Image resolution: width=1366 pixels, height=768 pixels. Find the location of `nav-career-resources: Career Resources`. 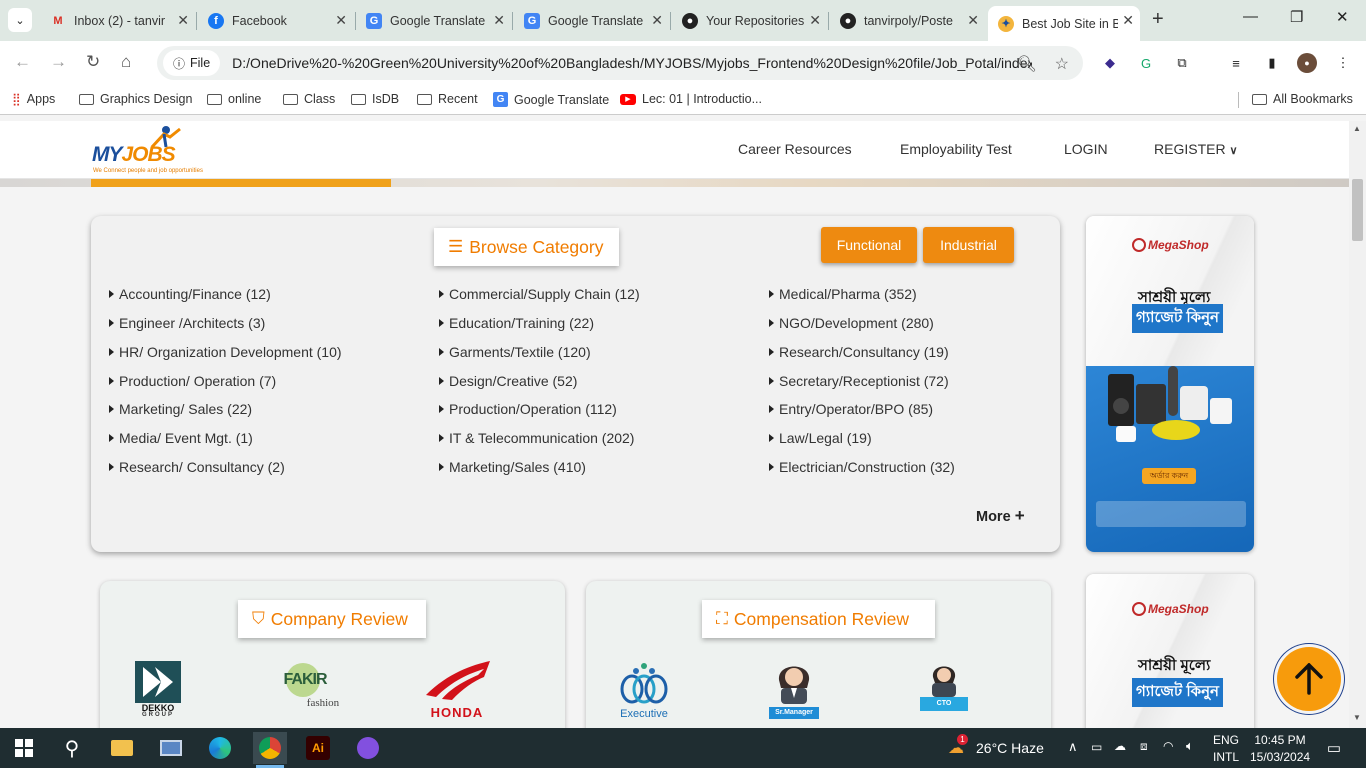

nav-career-resources: Career Resources is located at coordinates (795, 149).